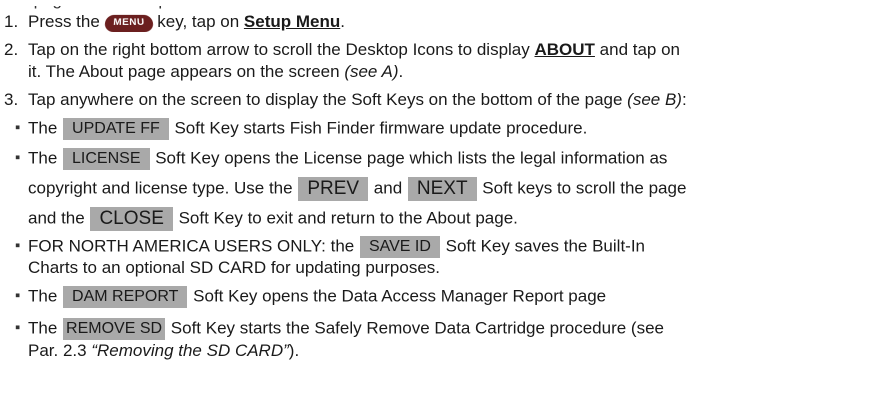  I want to click on license-softkey: LICENSE, so click(106, 159).